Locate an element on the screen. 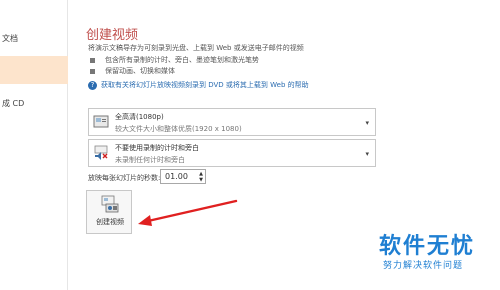 The height and width of the screenshot is (290, 500). seconds-label: 放映每张幻灯片的秒数: is located at coordinates (124, 178).